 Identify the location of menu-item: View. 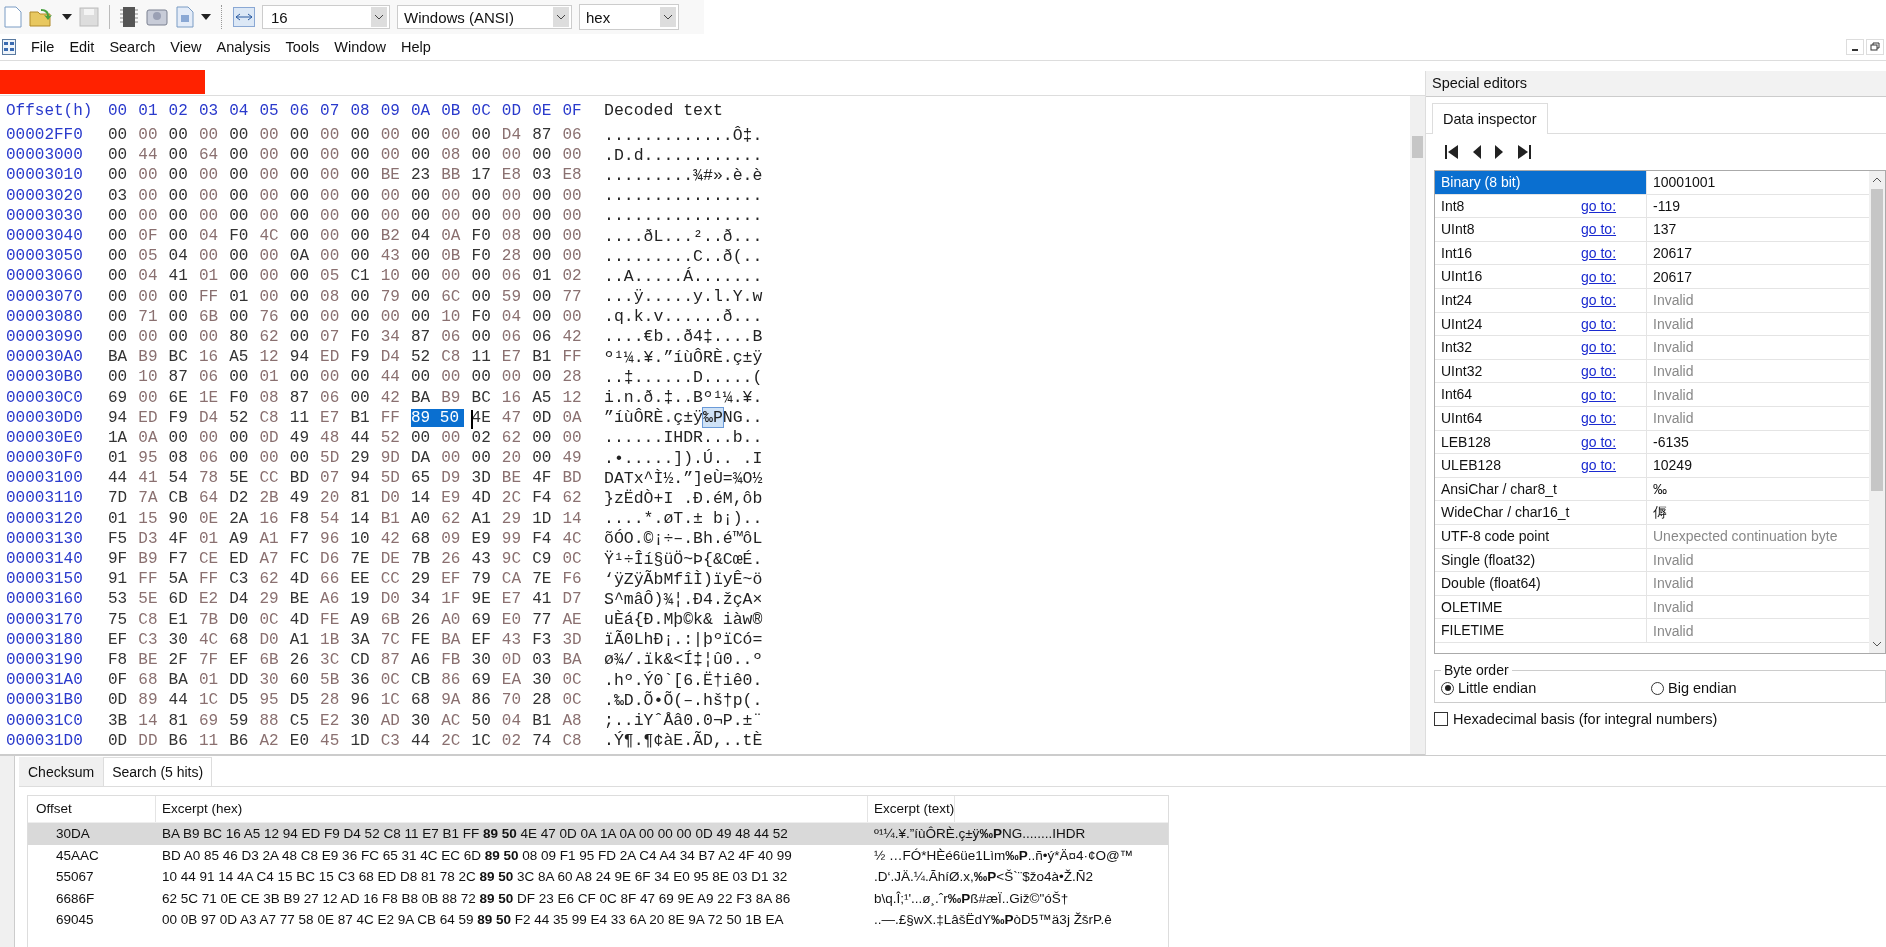
(186, 47).